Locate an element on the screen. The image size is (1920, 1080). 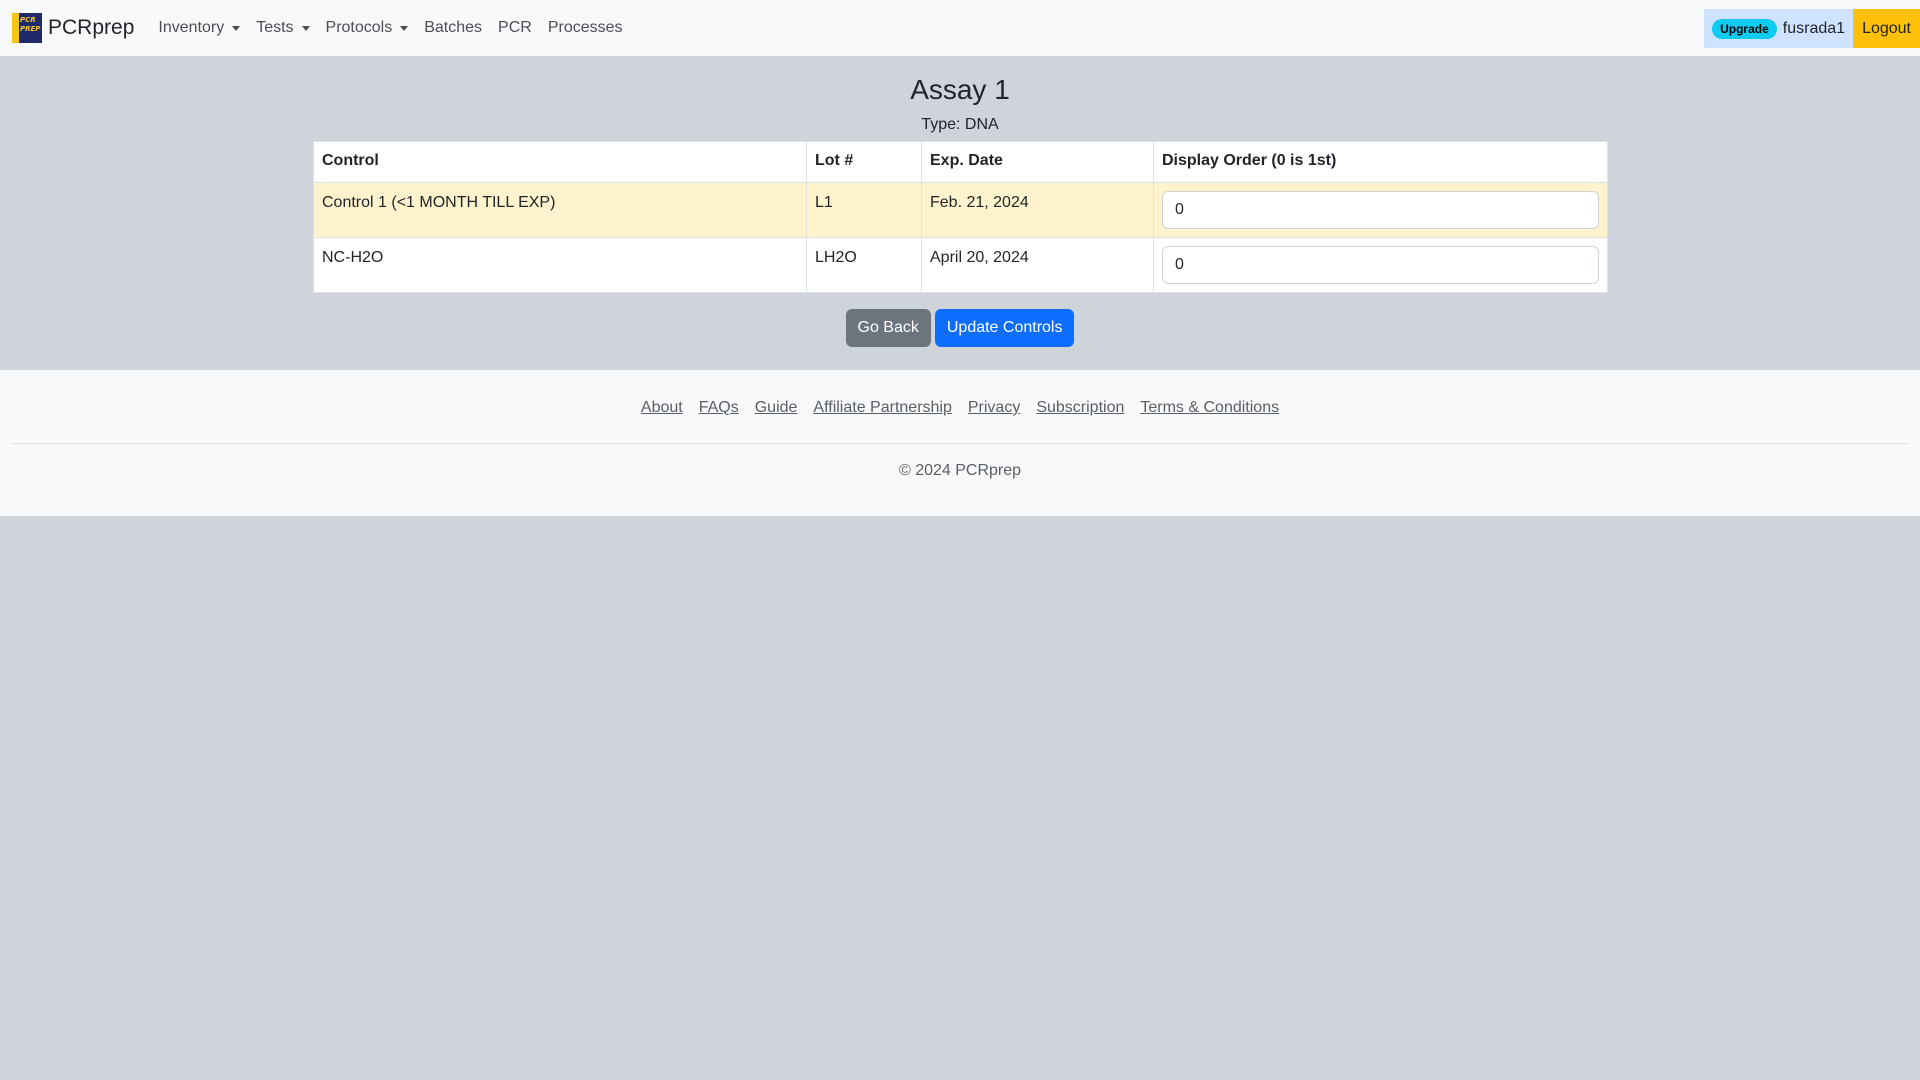
page-title: Assay 1 is located at coordinates (960, 89).